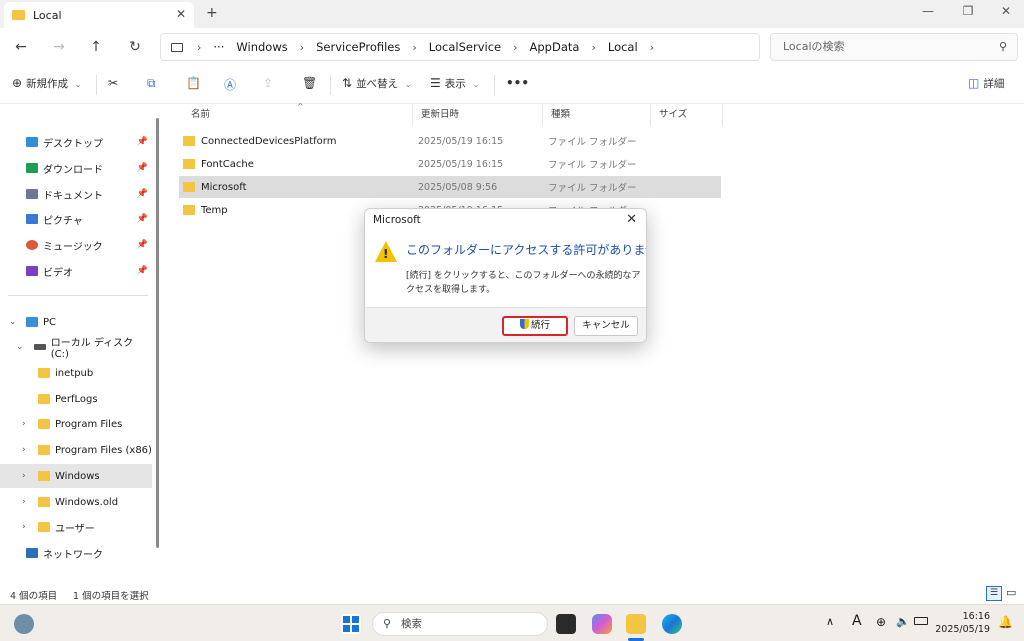 This screenshot has height=641, width=1024. What do you see at coordinates (268, 83) in the screenshot?
I see `share-icon: ⇪` at bounding box center [268, 83].